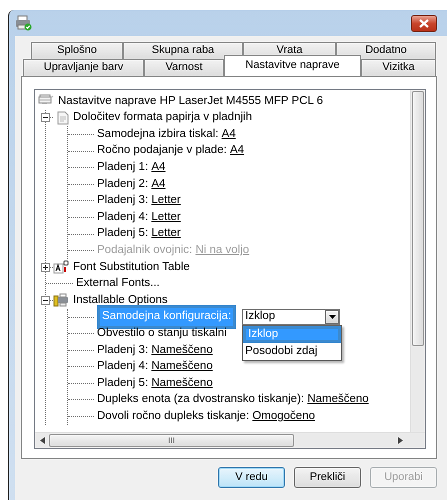 The width and height of the screenshot is (447, 500). I want to click on setting-label: Samodejna izbira tiskal:, so click(157, 135).